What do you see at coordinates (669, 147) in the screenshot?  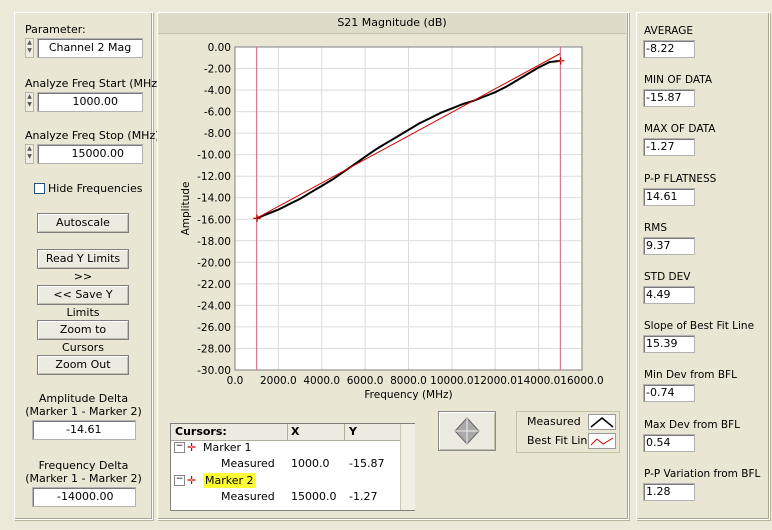 I see `stat-value: -1.27` at bounding box center [669, 147].